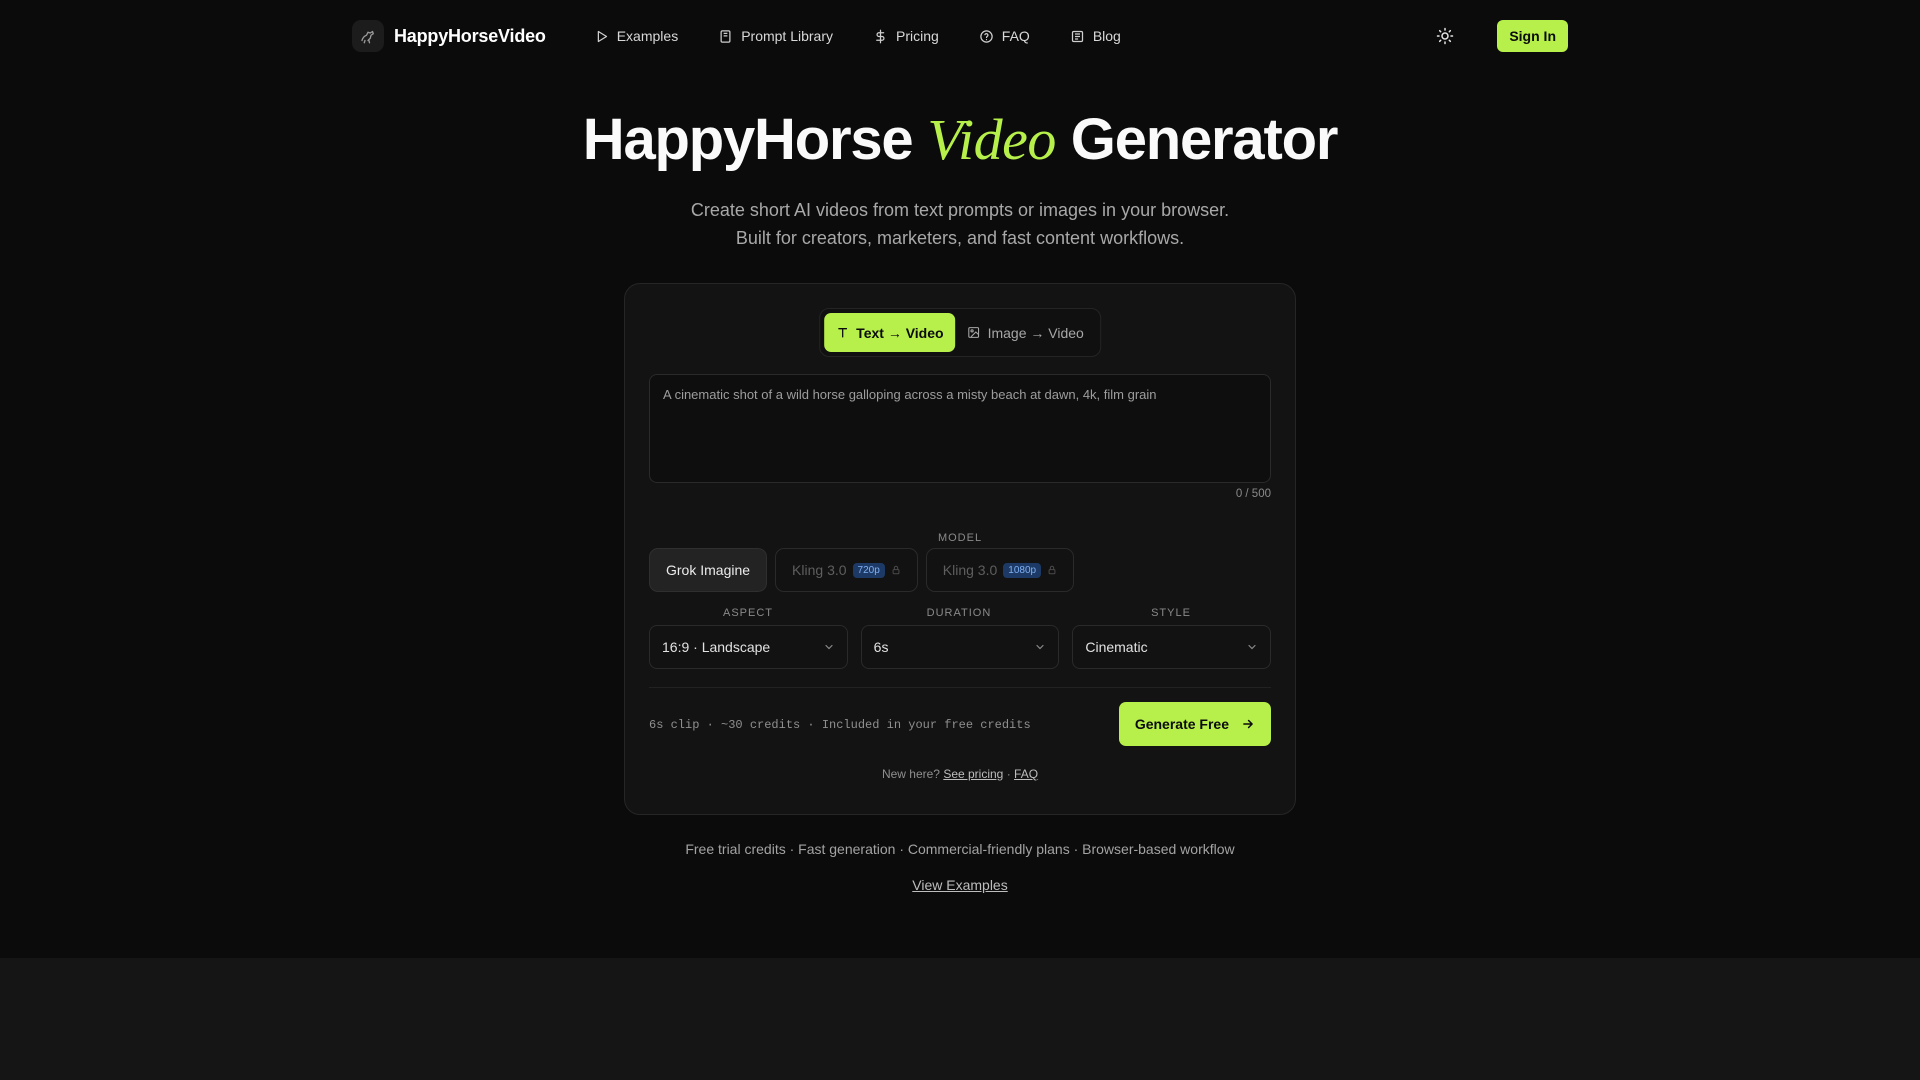 The image size is (1920, 1080). I want to click on sun-icon, so click(1445, 36).